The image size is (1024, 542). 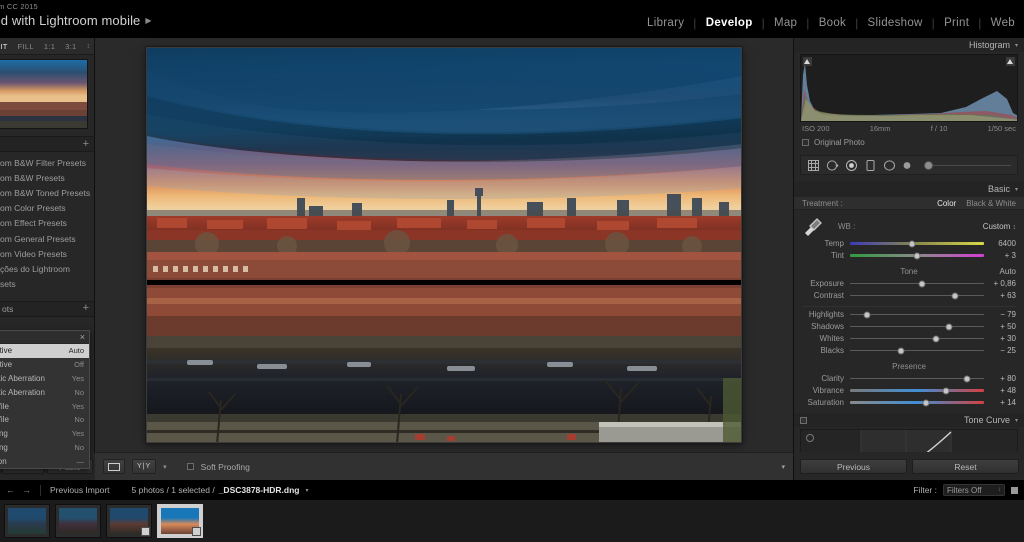 What do you see at coordinates (965, 466) in the screenshot?
I see `reset-button: Reset` at bounding box center [965, 466].